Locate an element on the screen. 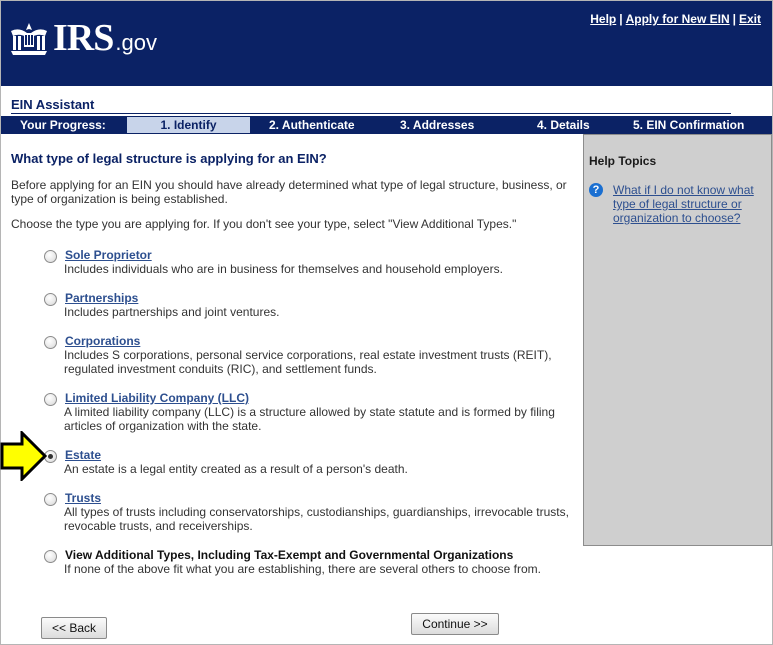 This screenshot has width=773, height=645. continue-button: Continue >> is located at coordinates (455, 624).